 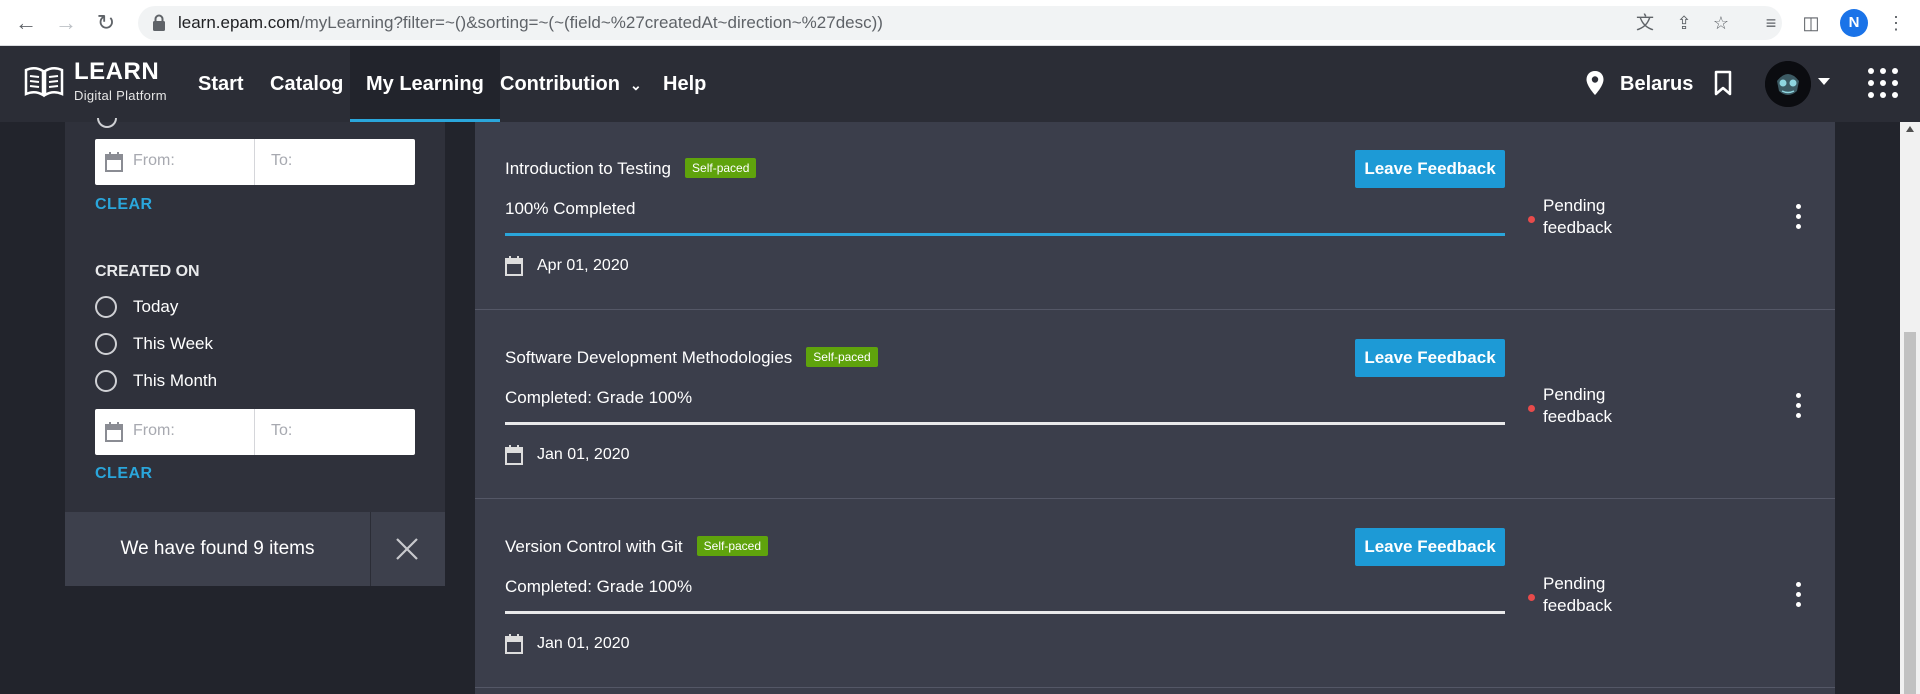 What do you see at coordinates (1723, 83) in the screenshot?
I see `bookmark-icon` at bounding box center [1723, 83].